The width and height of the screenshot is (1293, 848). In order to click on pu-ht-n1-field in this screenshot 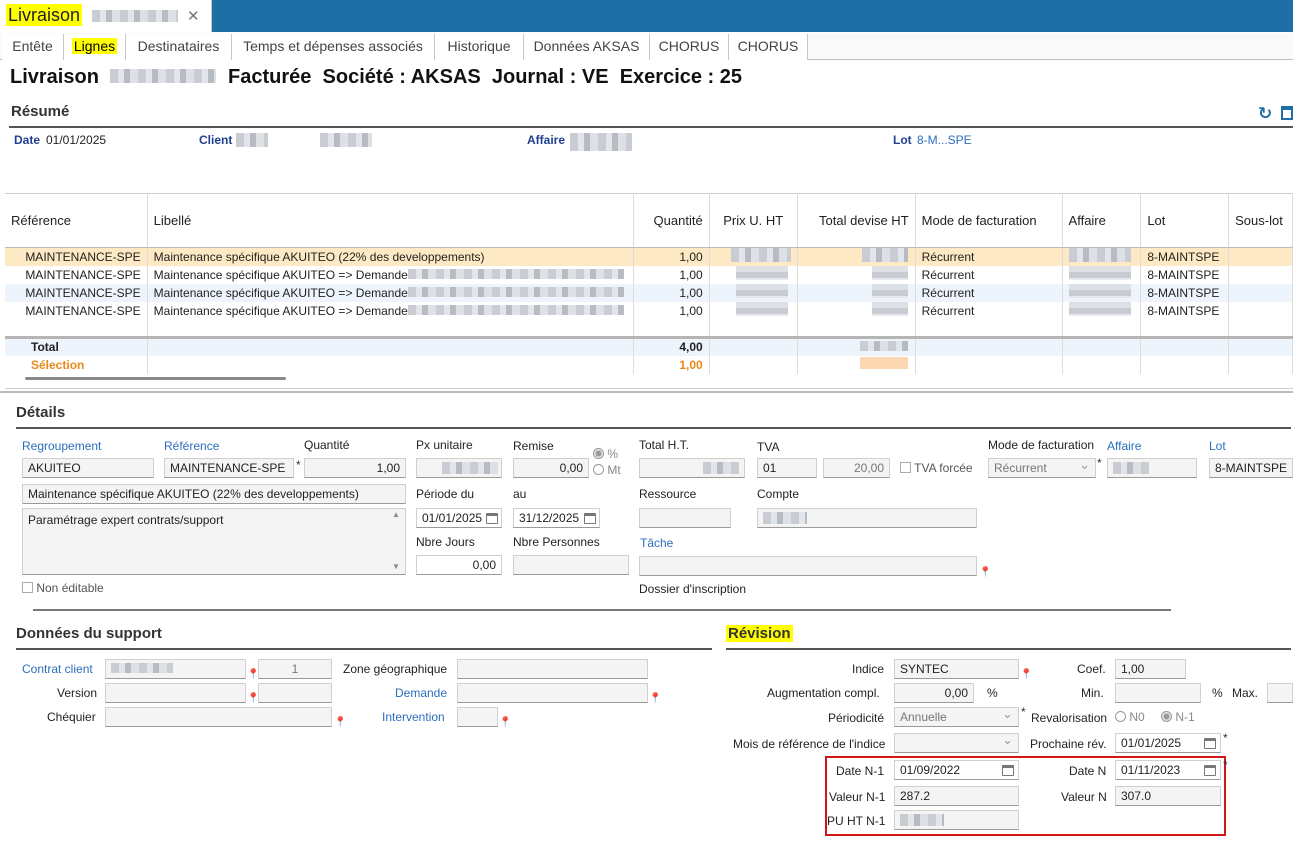, I will do `click(956, 820)`.